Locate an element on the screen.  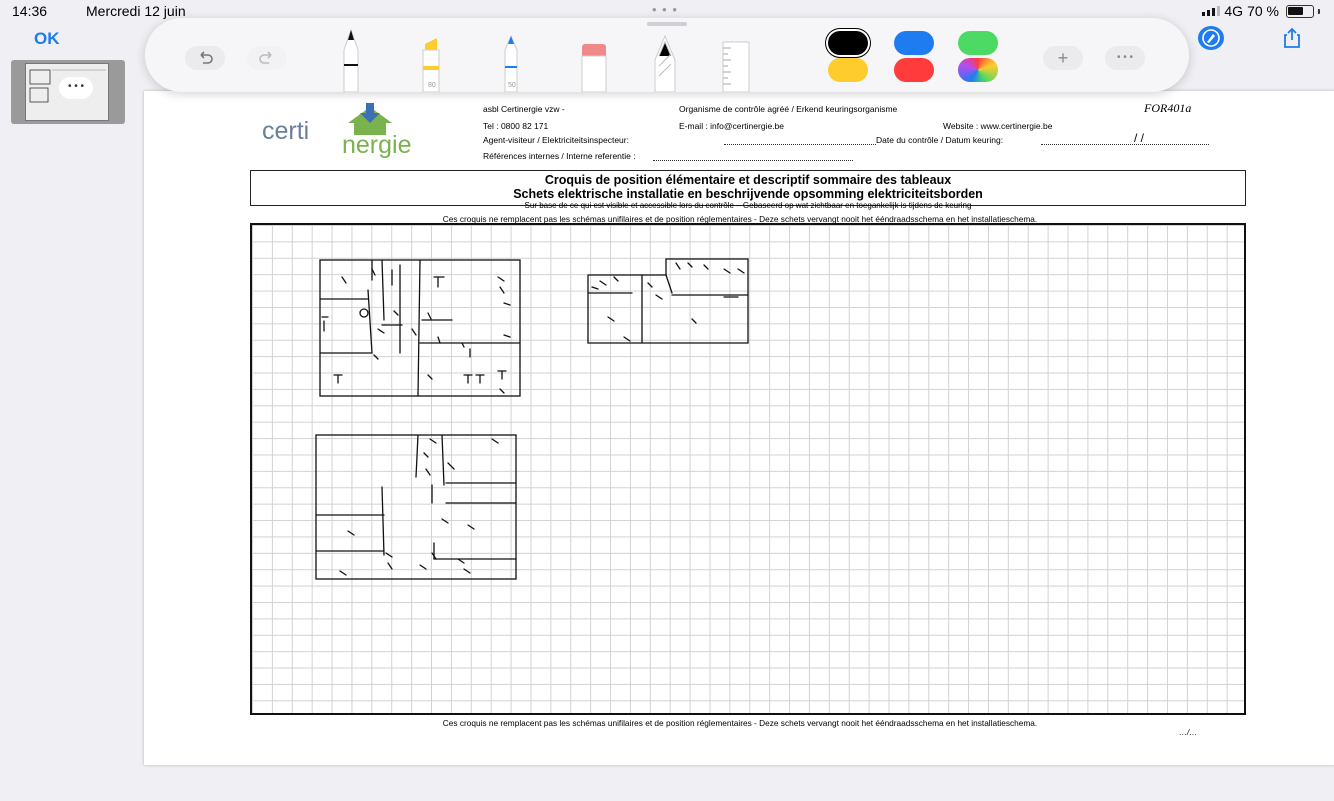
battery-percent: 70 % is located at coordinates (1263, 11).